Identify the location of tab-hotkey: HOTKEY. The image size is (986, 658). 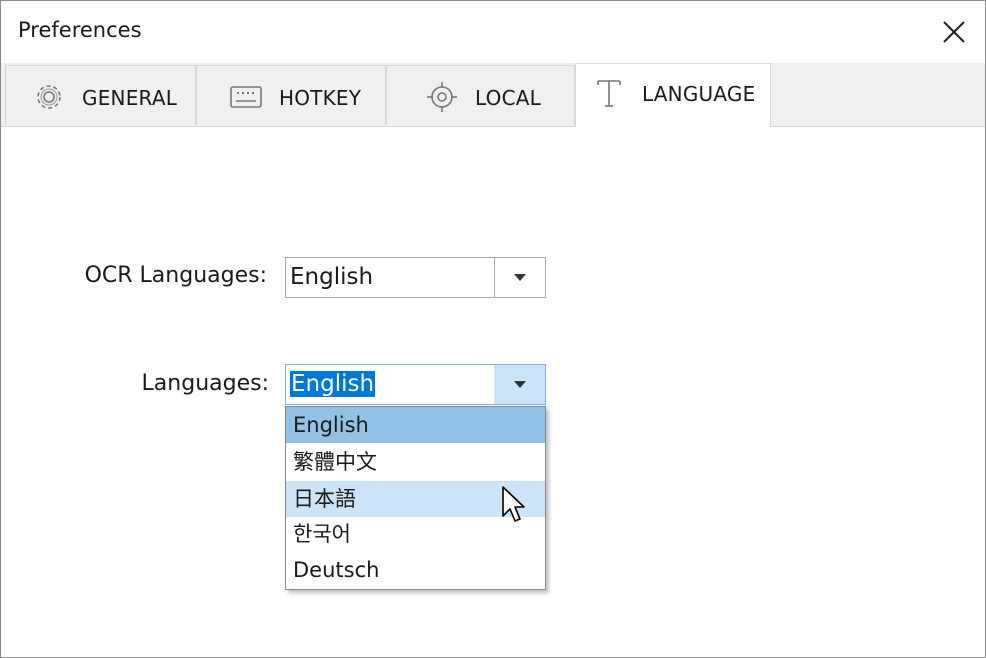
(291, 95).